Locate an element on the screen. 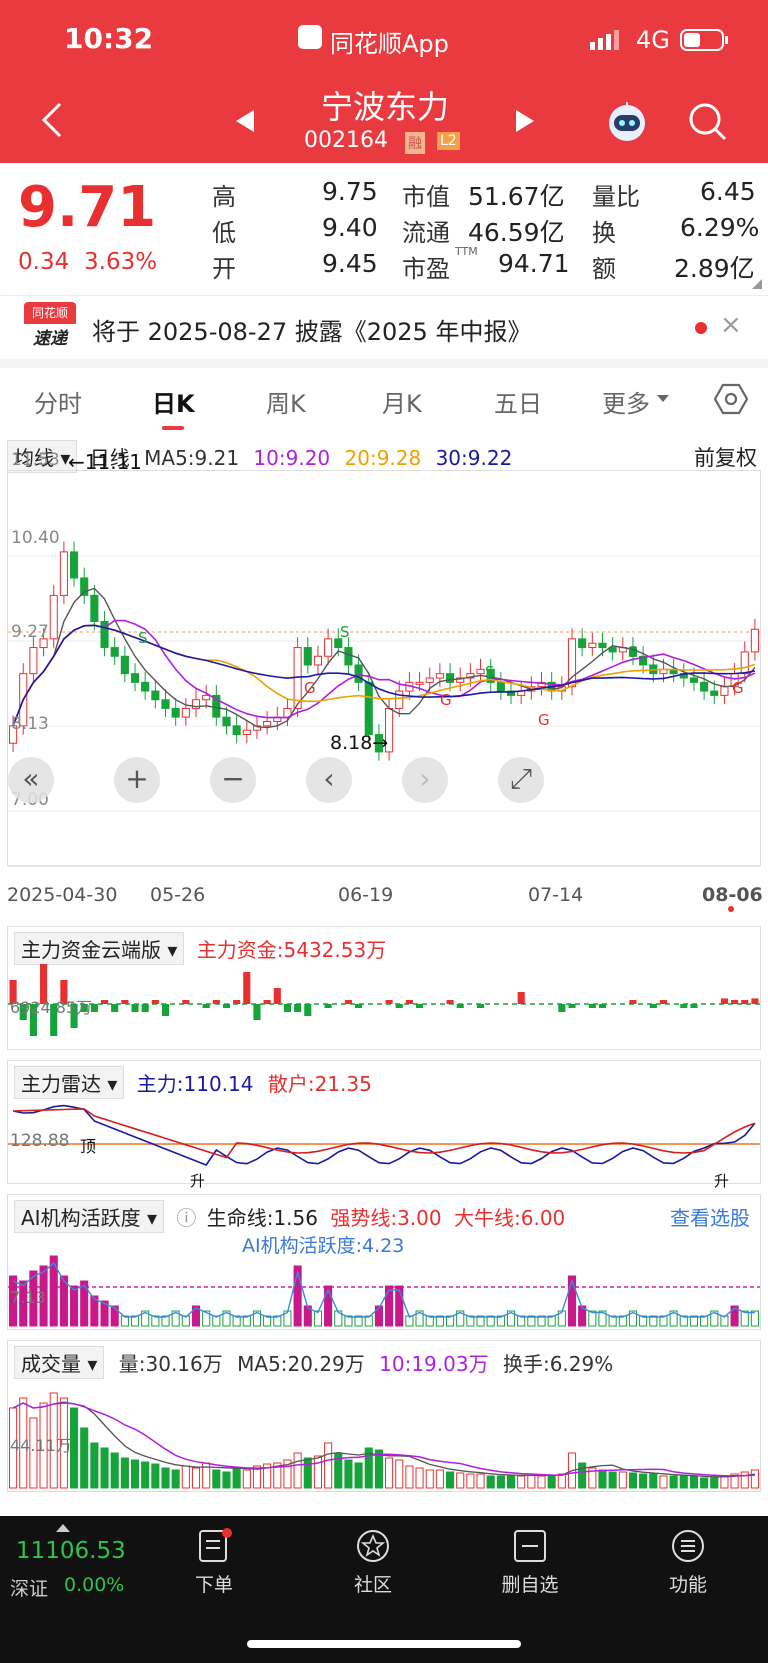  robot-assistant-icon is located at coordinates (627, 123).